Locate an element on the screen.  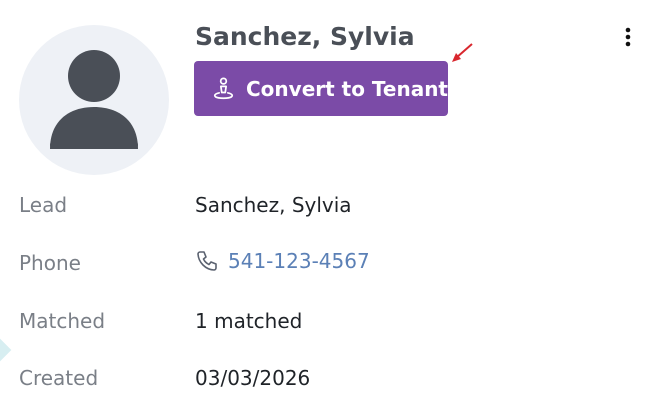
user-avatar-icon is located at coordinates (94, 99).